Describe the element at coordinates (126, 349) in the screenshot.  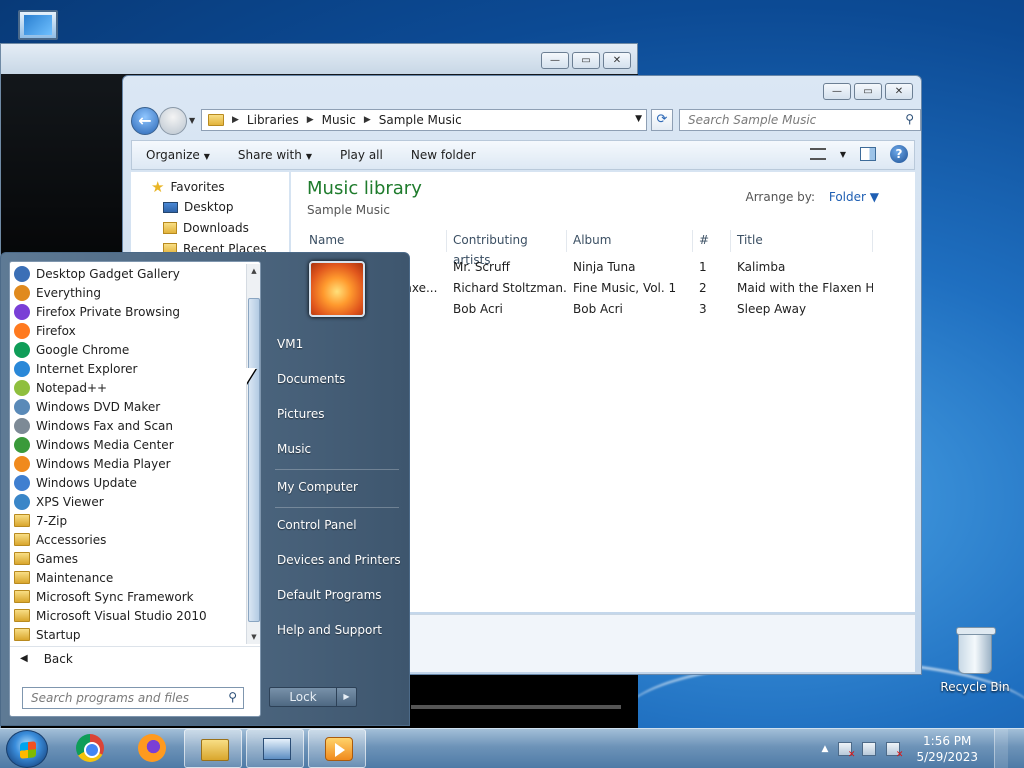
I see `program-item: Google Chrome` at that location.